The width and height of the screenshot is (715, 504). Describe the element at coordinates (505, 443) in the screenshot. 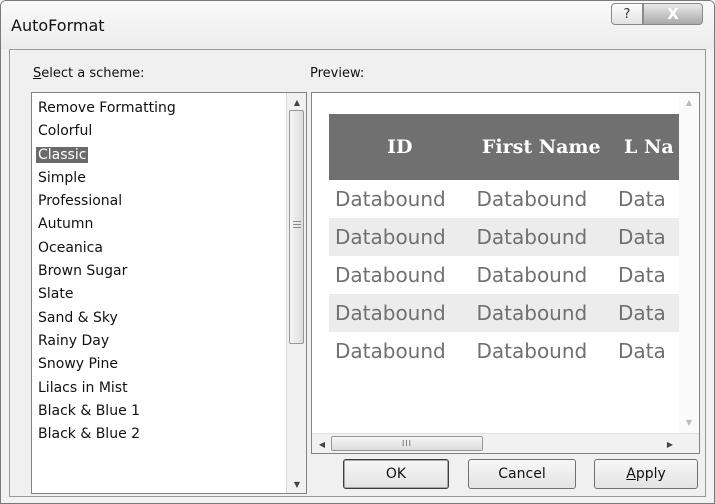

I see `preview-horizontal-scrollbar: ◀ III ▶` at that location.